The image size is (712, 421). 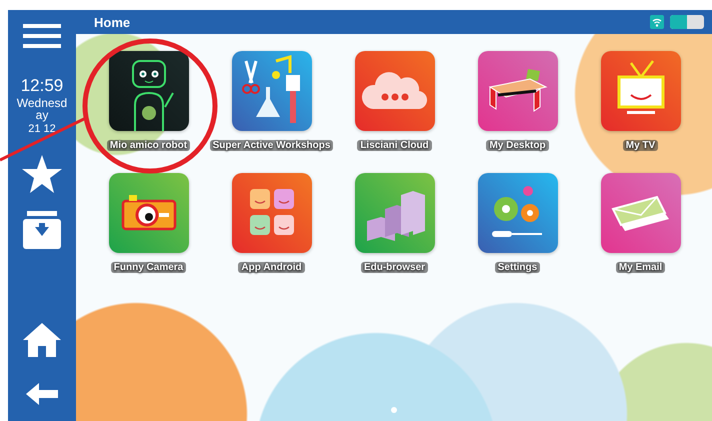 What do you see at coordinates (148, 91) in the screenshot?
I see `robot-icon` at bounding box center [148, 91].